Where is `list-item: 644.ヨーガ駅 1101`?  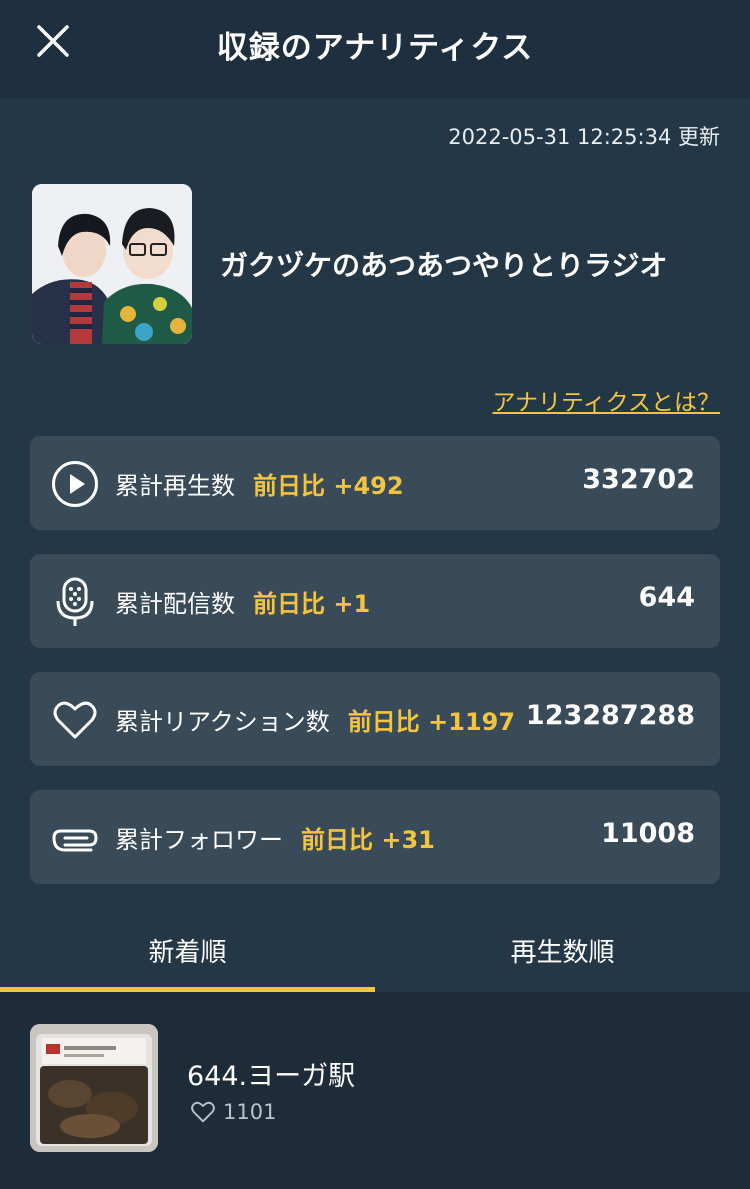 list-item: 644.ヨーガ駅 1101 is located at coordinates (375, 1077).